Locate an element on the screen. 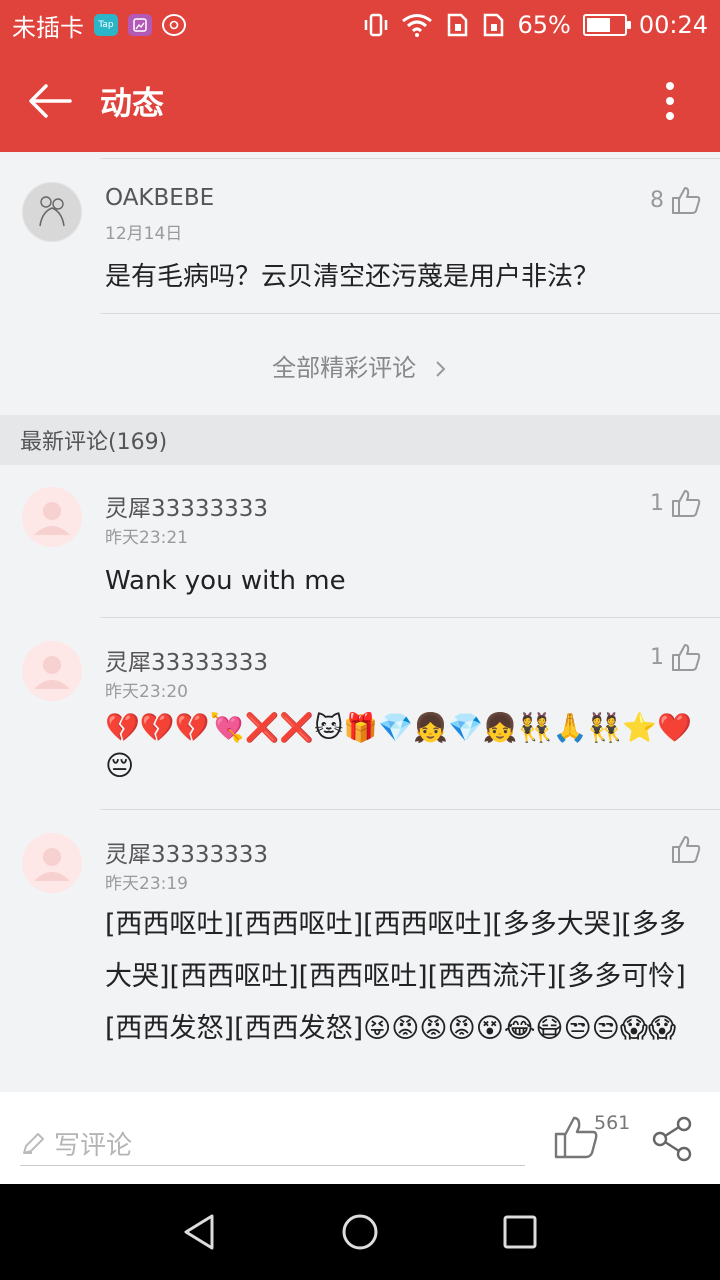 The image size is (720, 1280). latest-comments-header: 最新评论(169) is located at coordinates (360, 440).